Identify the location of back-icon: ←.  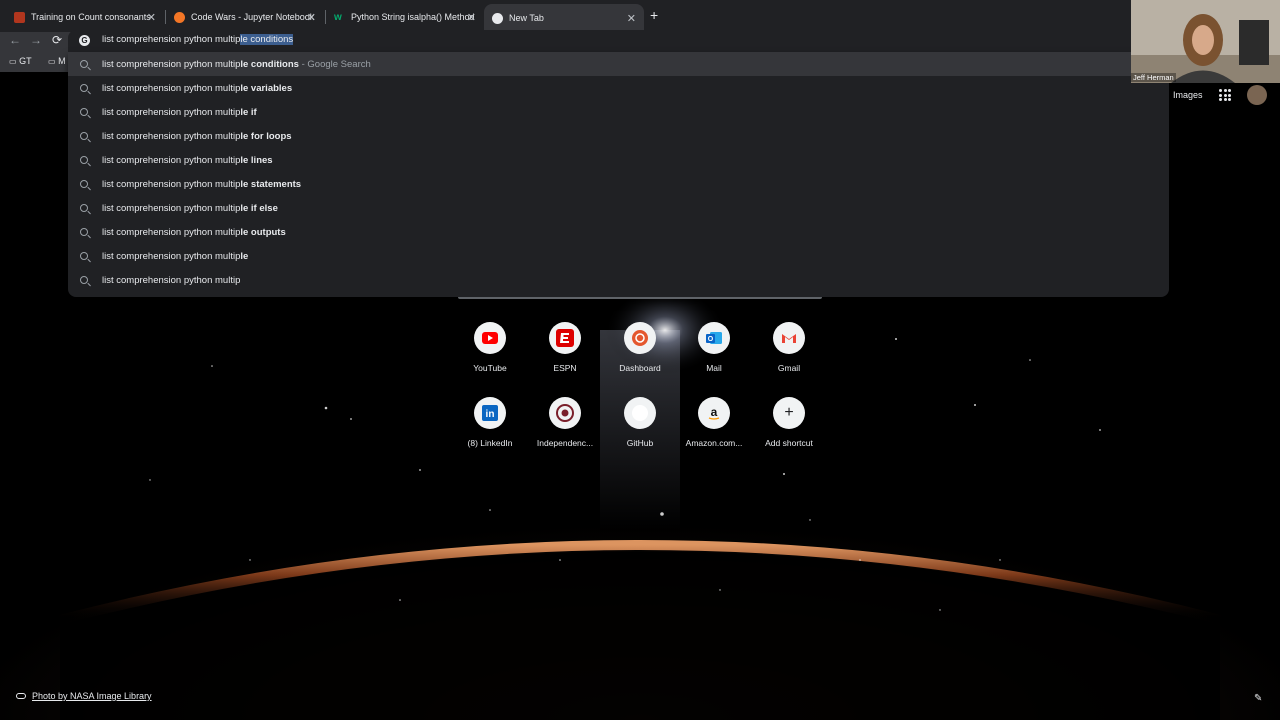
(15, 40).